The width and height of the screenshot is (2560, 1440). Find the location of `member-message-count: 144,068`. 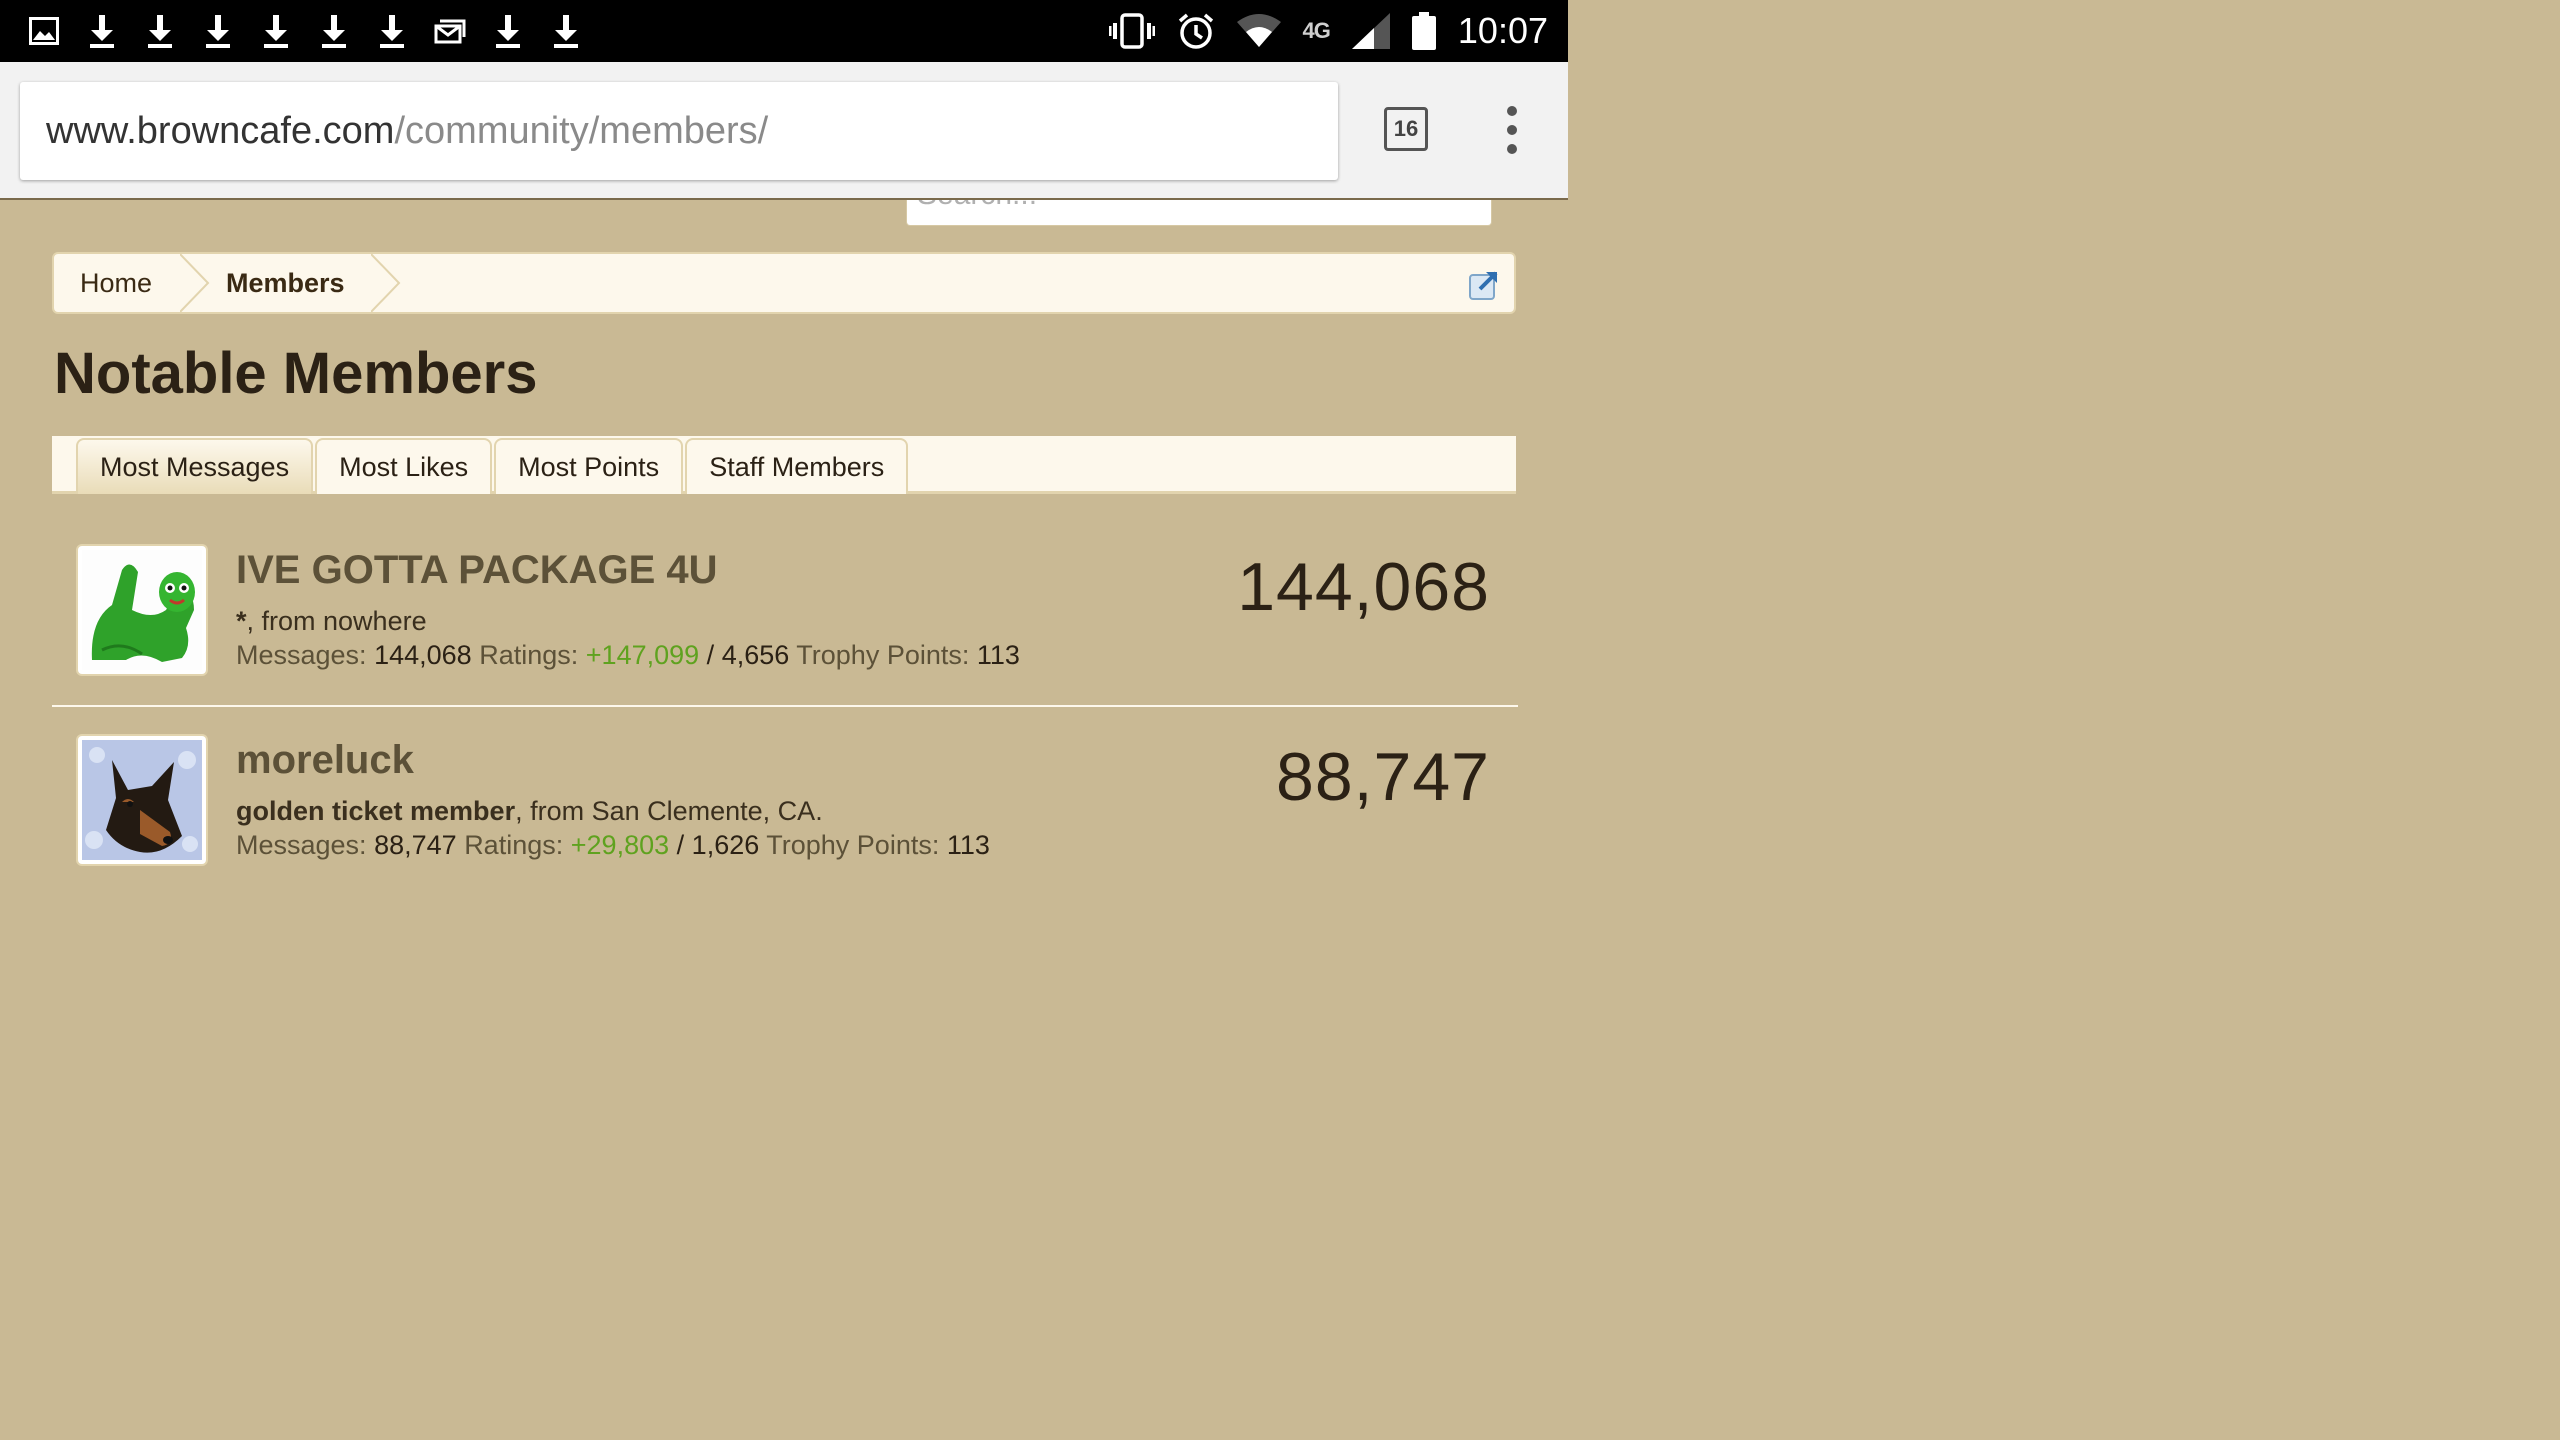

member-message-count: 144,068 is located at coordinates (1363, 587).